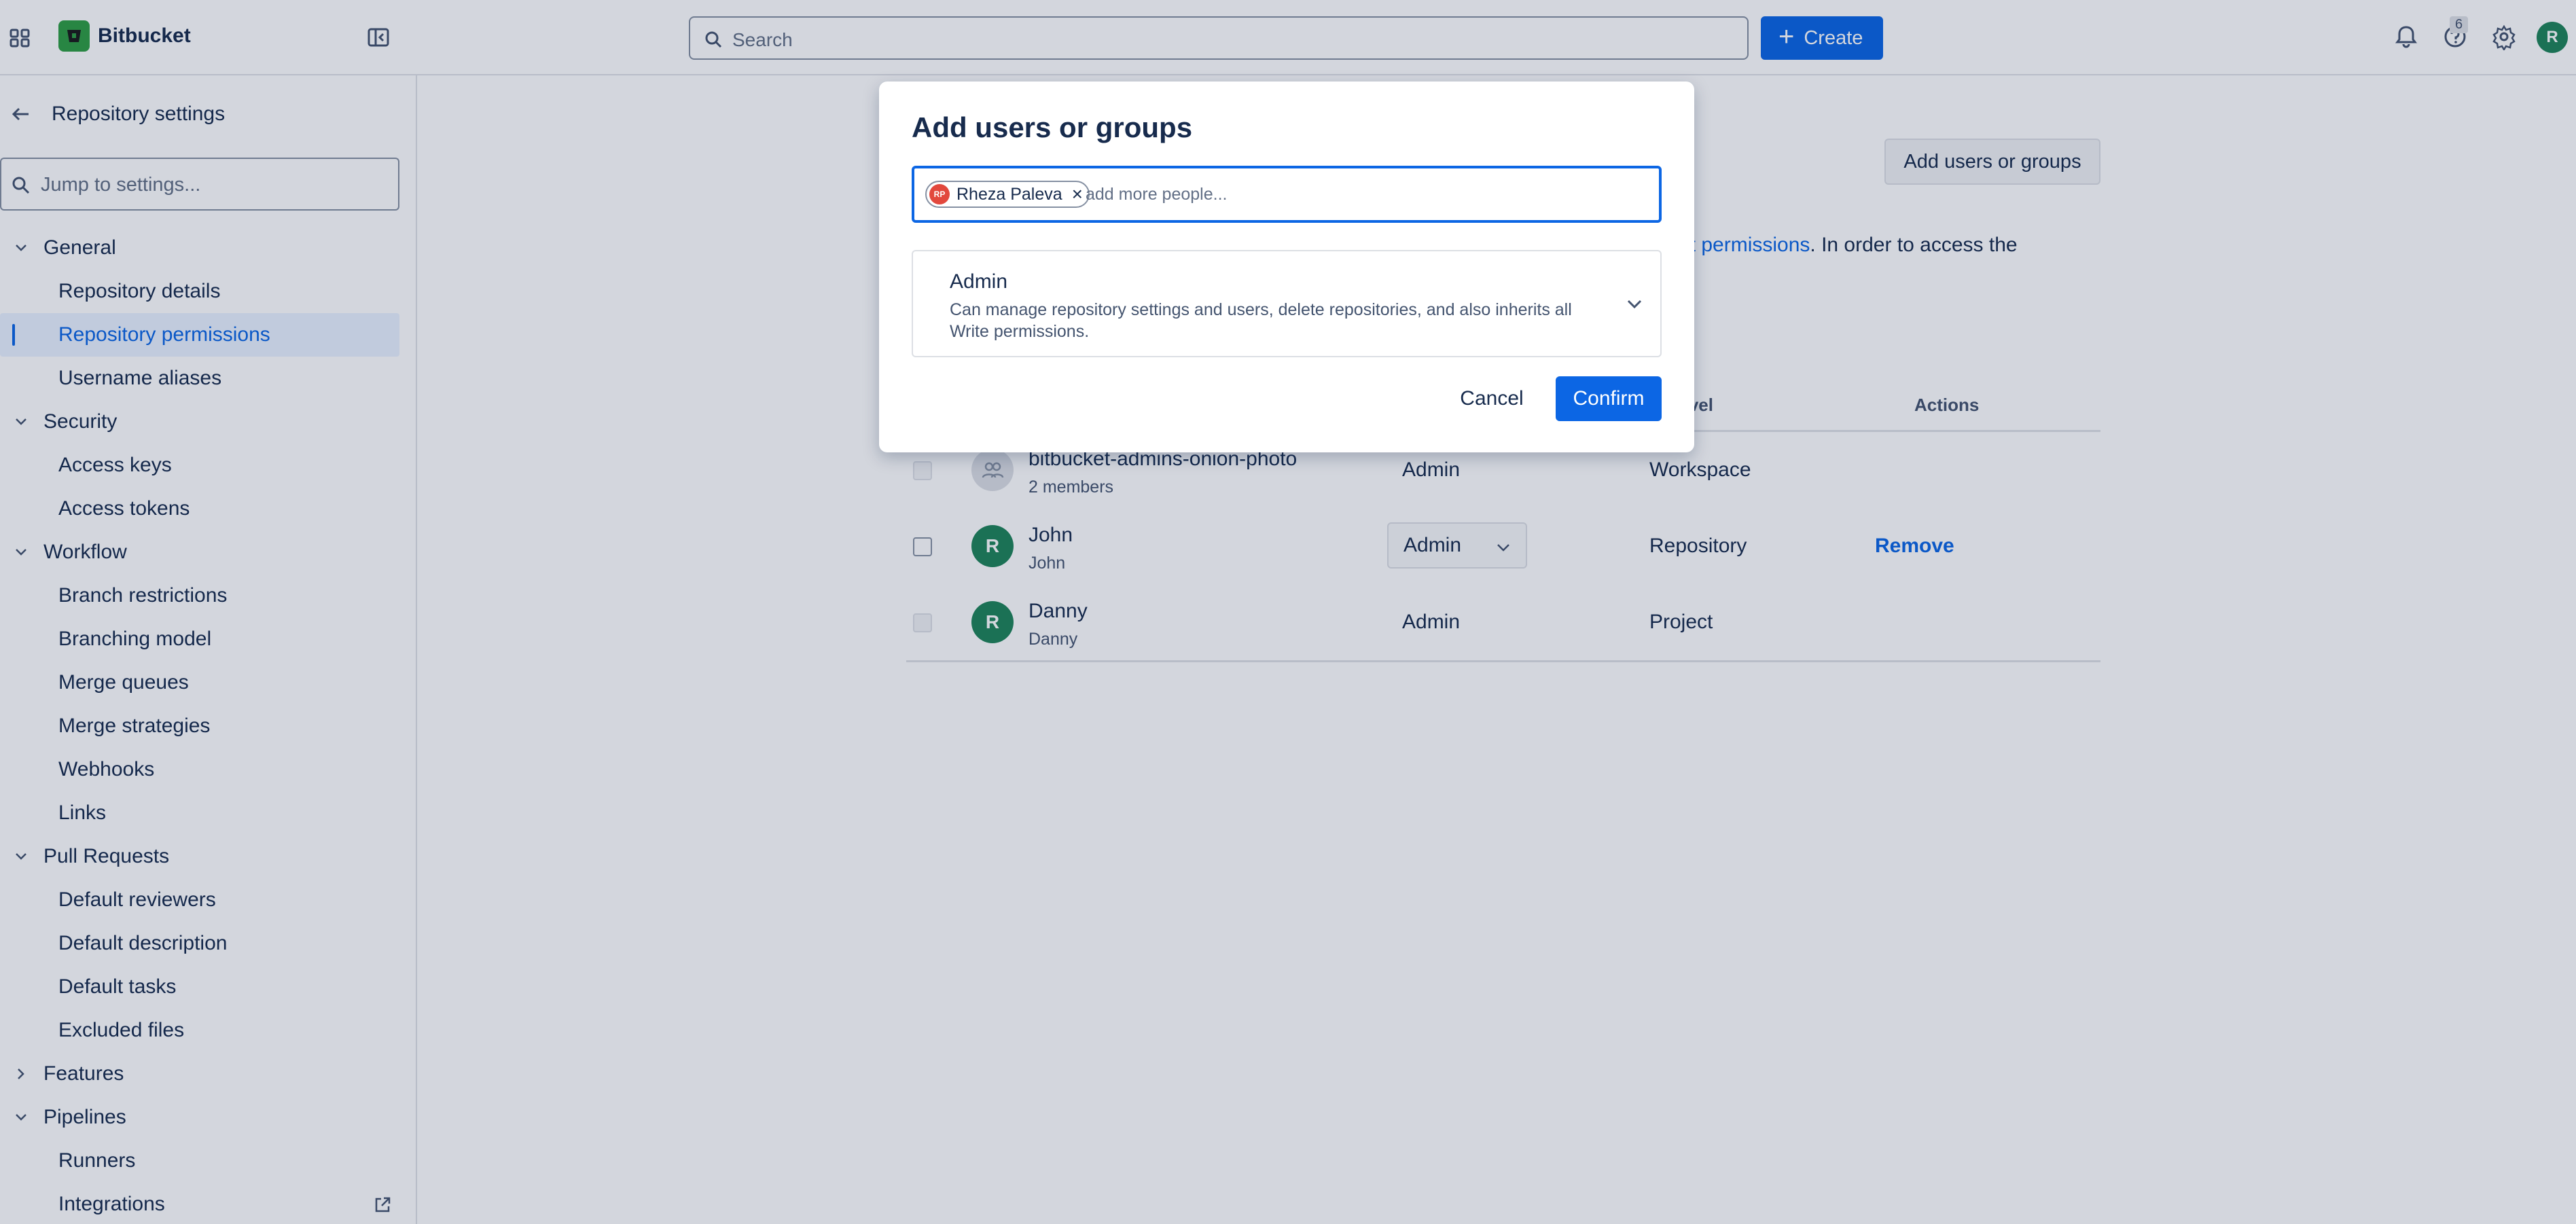 The image size is (2576, 1224). I want to click on selected-user-chip: RP Rheza Paleva ×, so click(1007, 194).